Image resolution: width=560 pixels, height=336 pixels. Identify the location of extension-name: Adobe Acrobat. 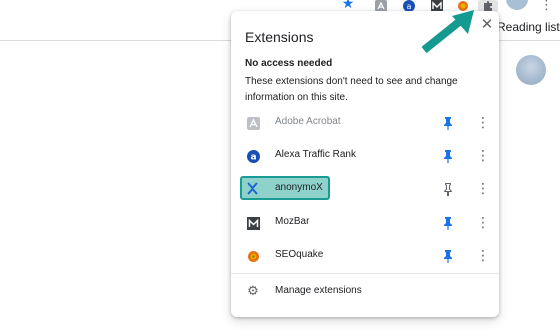
(308, 121).